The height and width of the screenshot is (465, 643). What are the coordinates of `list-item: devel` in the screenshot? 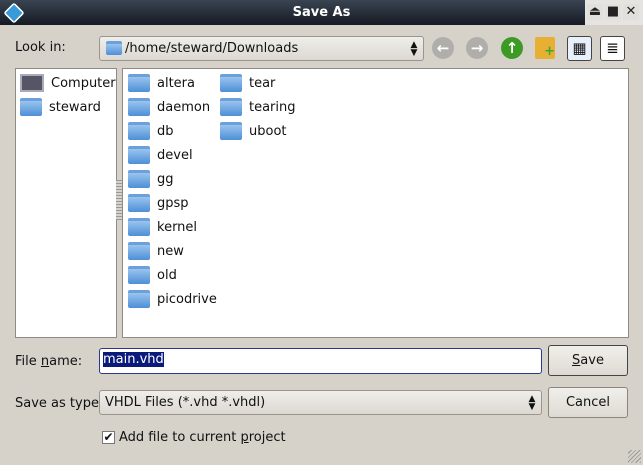 It's located at (160, 155).